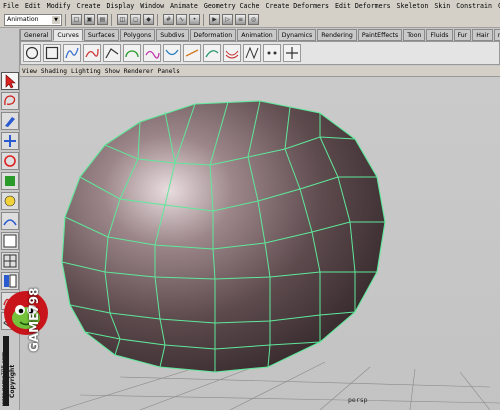 This screenshot has width=500, height=410. I want to click on nurbs-circle-icon, so click(32, 53).